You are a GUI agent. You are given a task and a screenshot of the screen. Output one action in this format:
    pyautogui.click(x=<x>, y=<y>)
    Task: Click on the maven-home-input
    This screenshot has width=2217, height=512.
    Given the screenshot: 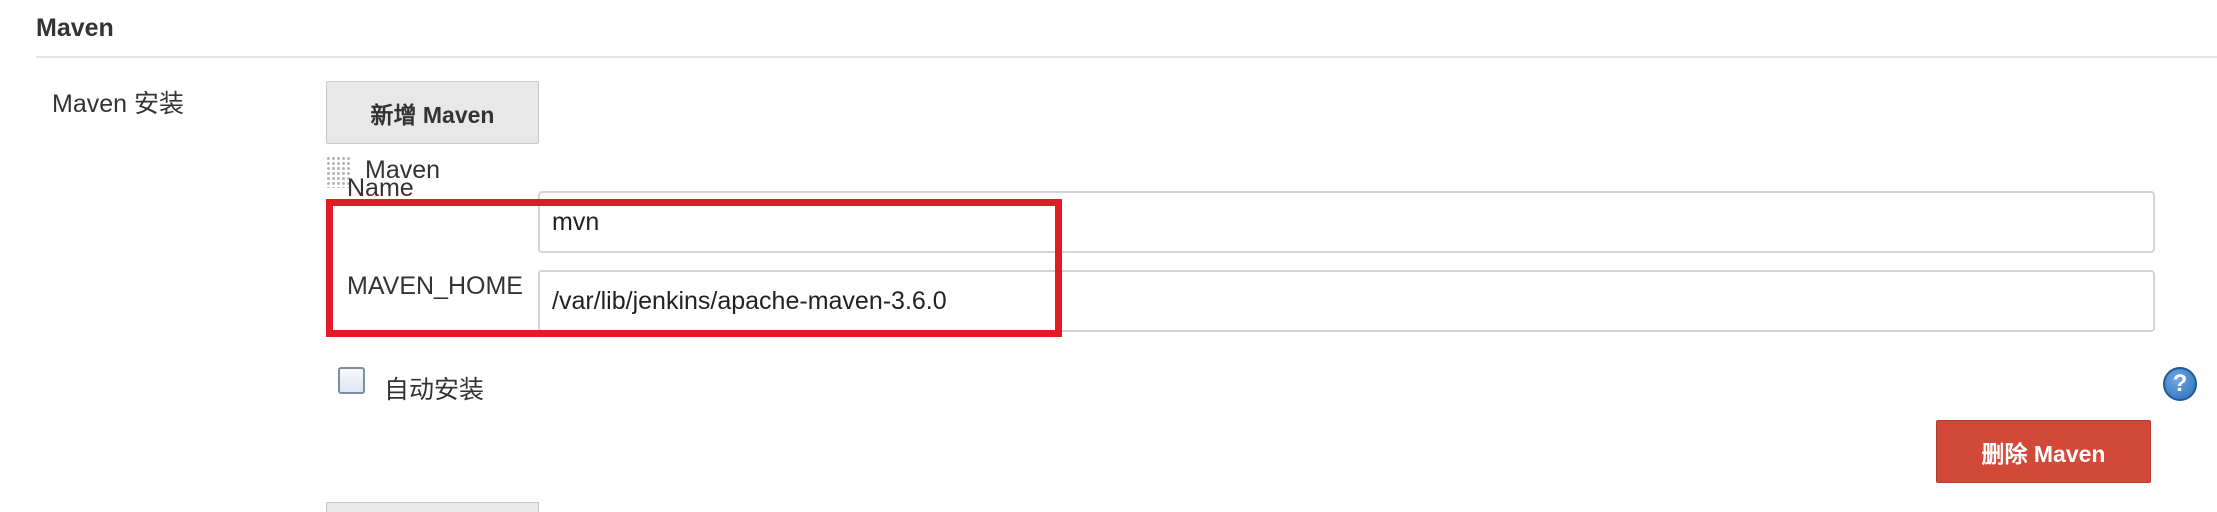 What is the action you would take?
    pyautogui.click(x=1346, y=301)
    